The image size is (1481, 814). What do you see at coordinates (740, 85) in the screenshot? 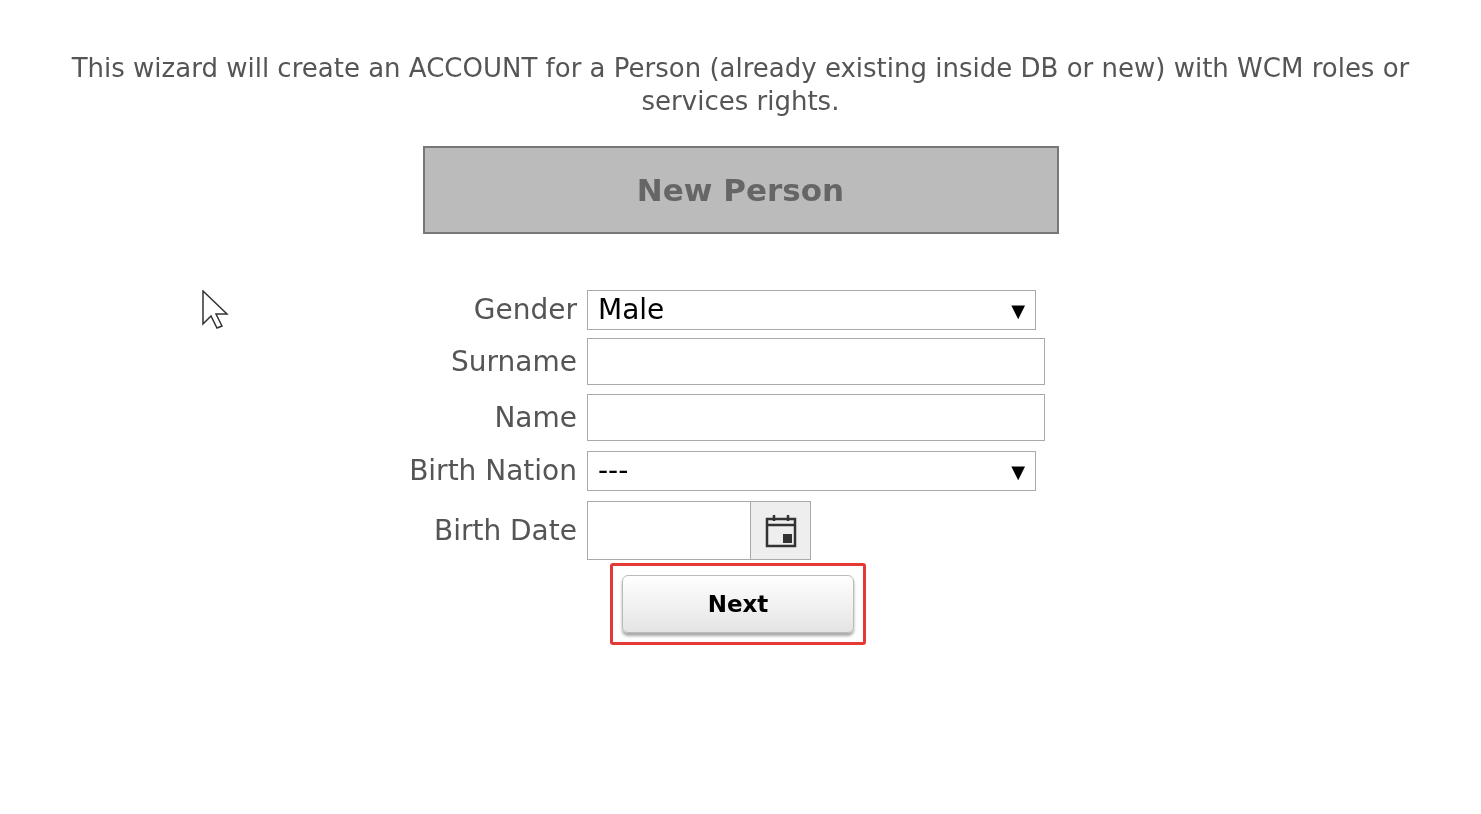
I see `intro-text: This wizard will create an ACCOUNT for a Person (already existing inside DB or new) with WCM roles or services rights.` at bounding box center [740, 85].